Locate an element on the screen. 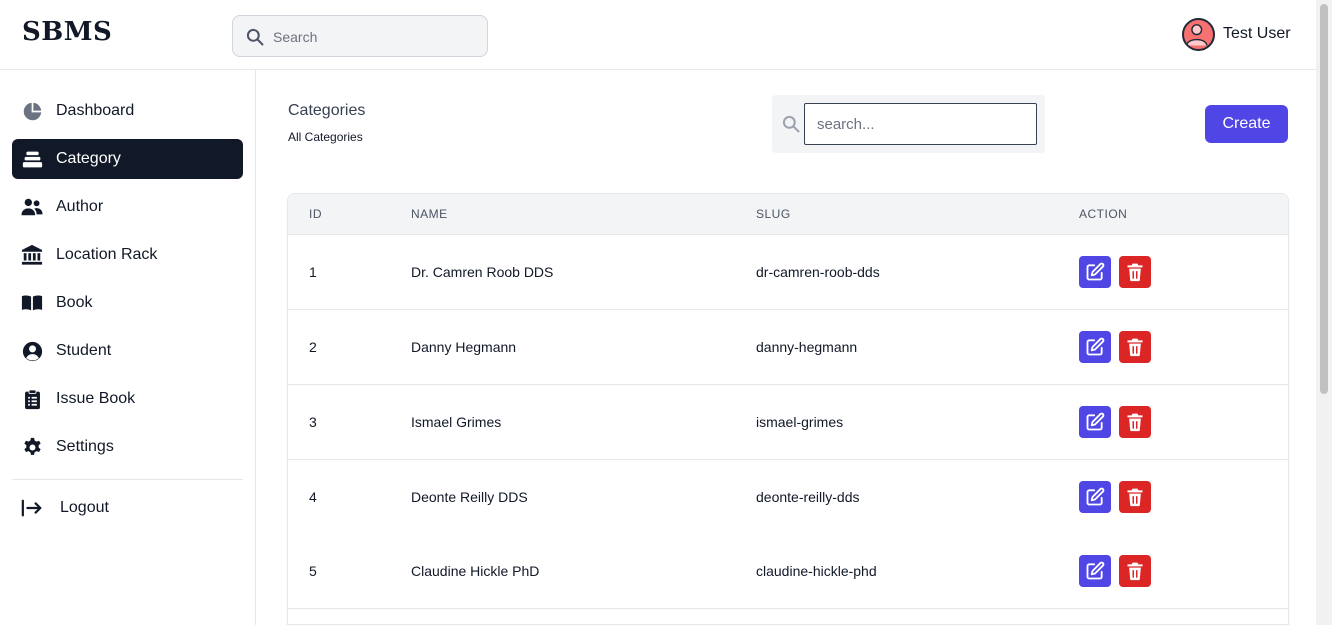 The height and width of the screenshot is (625, 1332). cell-name: Ismael Grimes is located at coordinates (456, 422).